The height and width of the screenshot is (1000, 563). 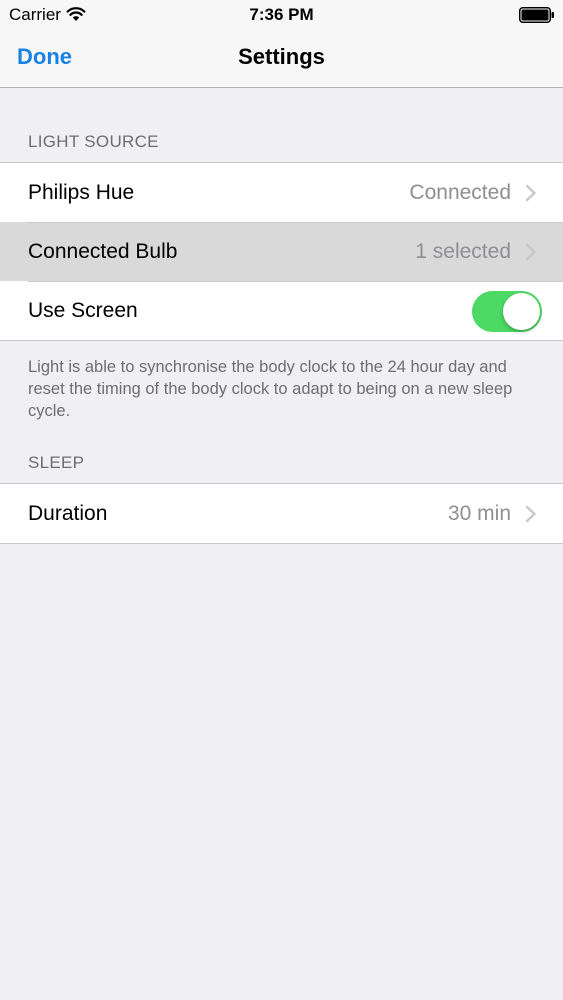 I want to click on row-label: Connected Bulb, so click(x=103, y=251).